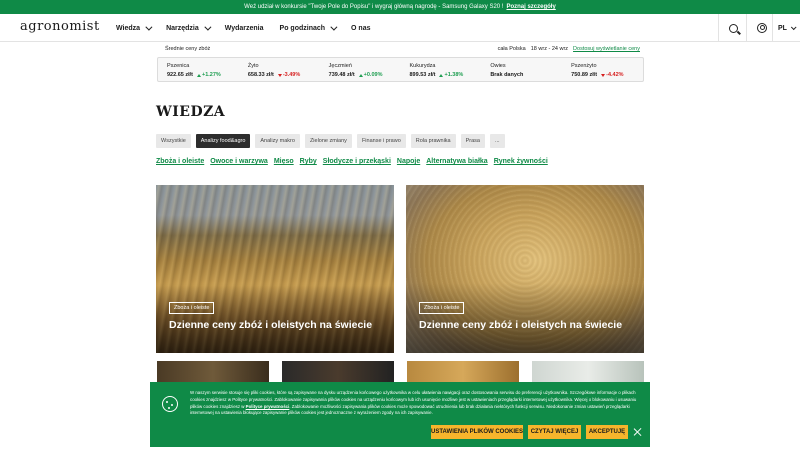 The width and height of the screenshot is (800, 450). I want to click on nav-item-wydarzenia: Wydarzenia, so click(244, 28).